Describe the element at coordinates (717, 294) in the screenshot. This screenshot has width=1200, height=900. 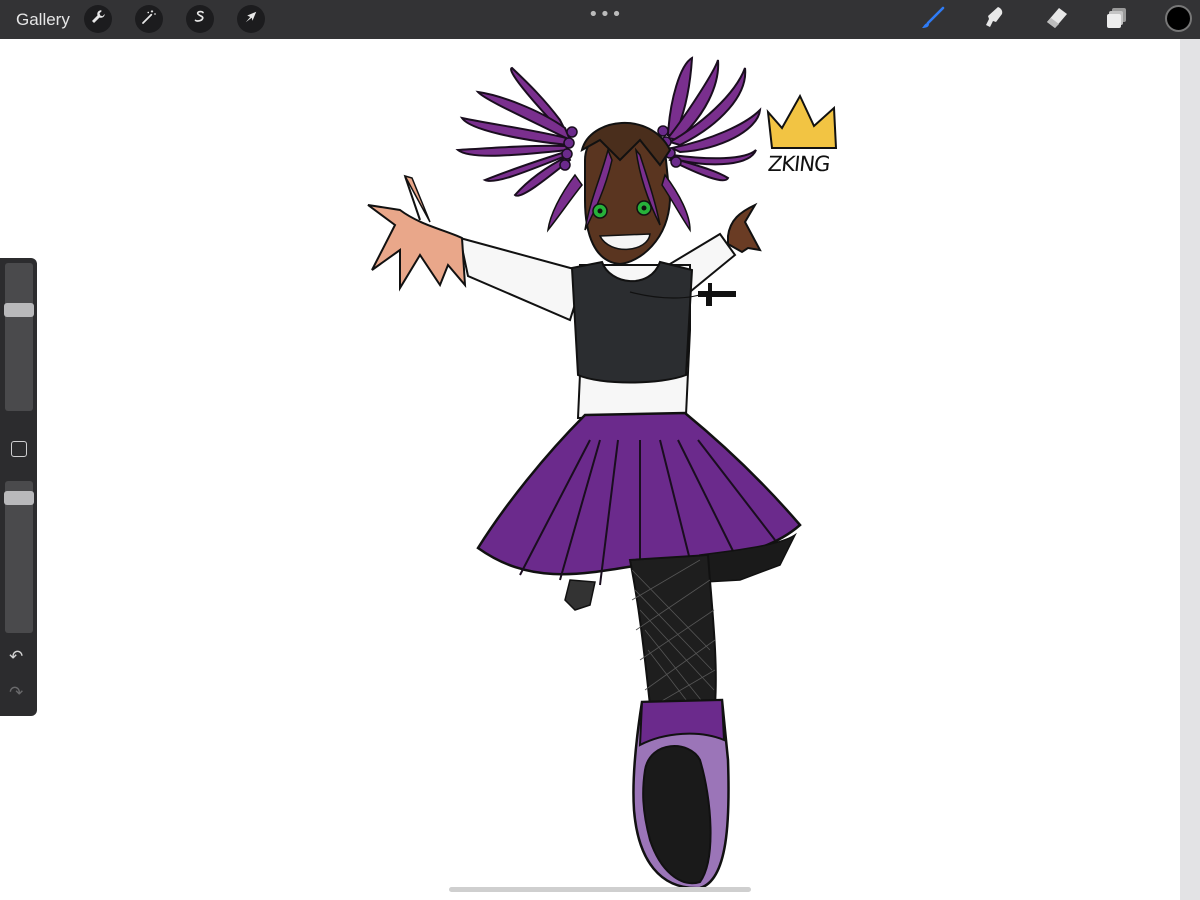
I see `cross-pendant` at that location.